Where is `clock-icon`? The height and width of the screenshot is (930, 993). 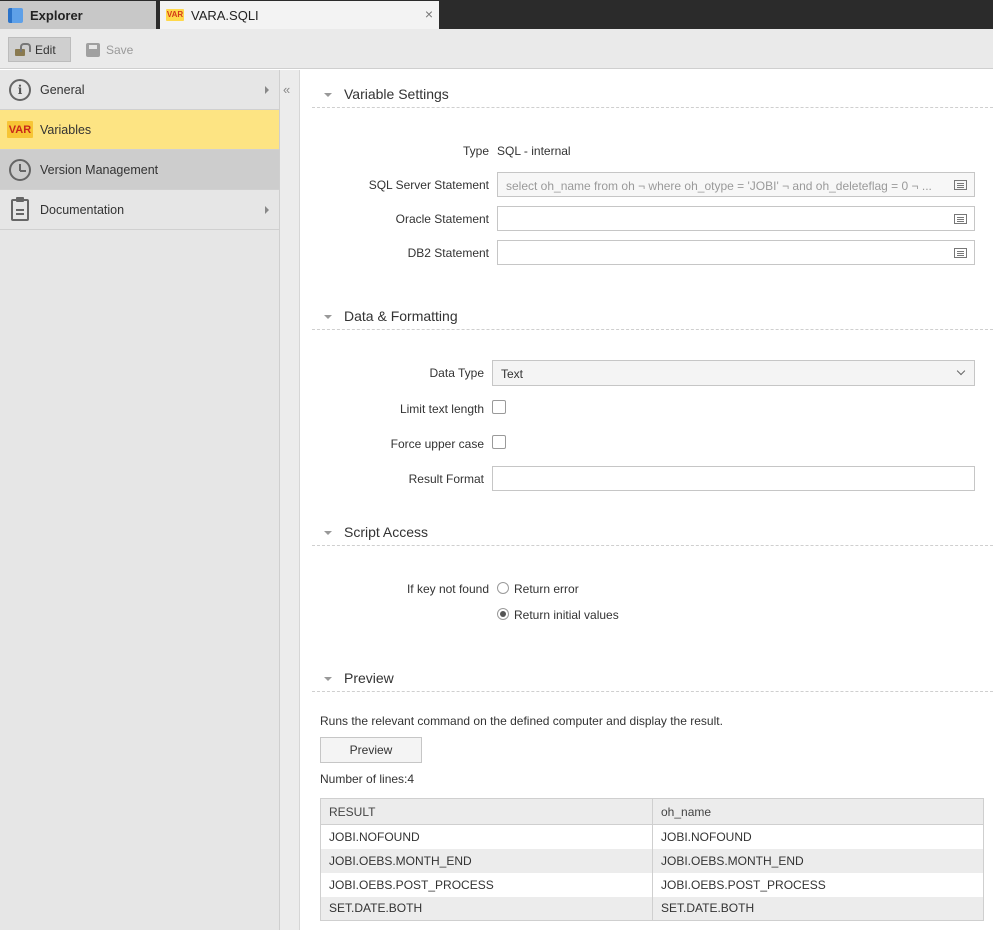
clock-icon is located at coordinates (20, 169).